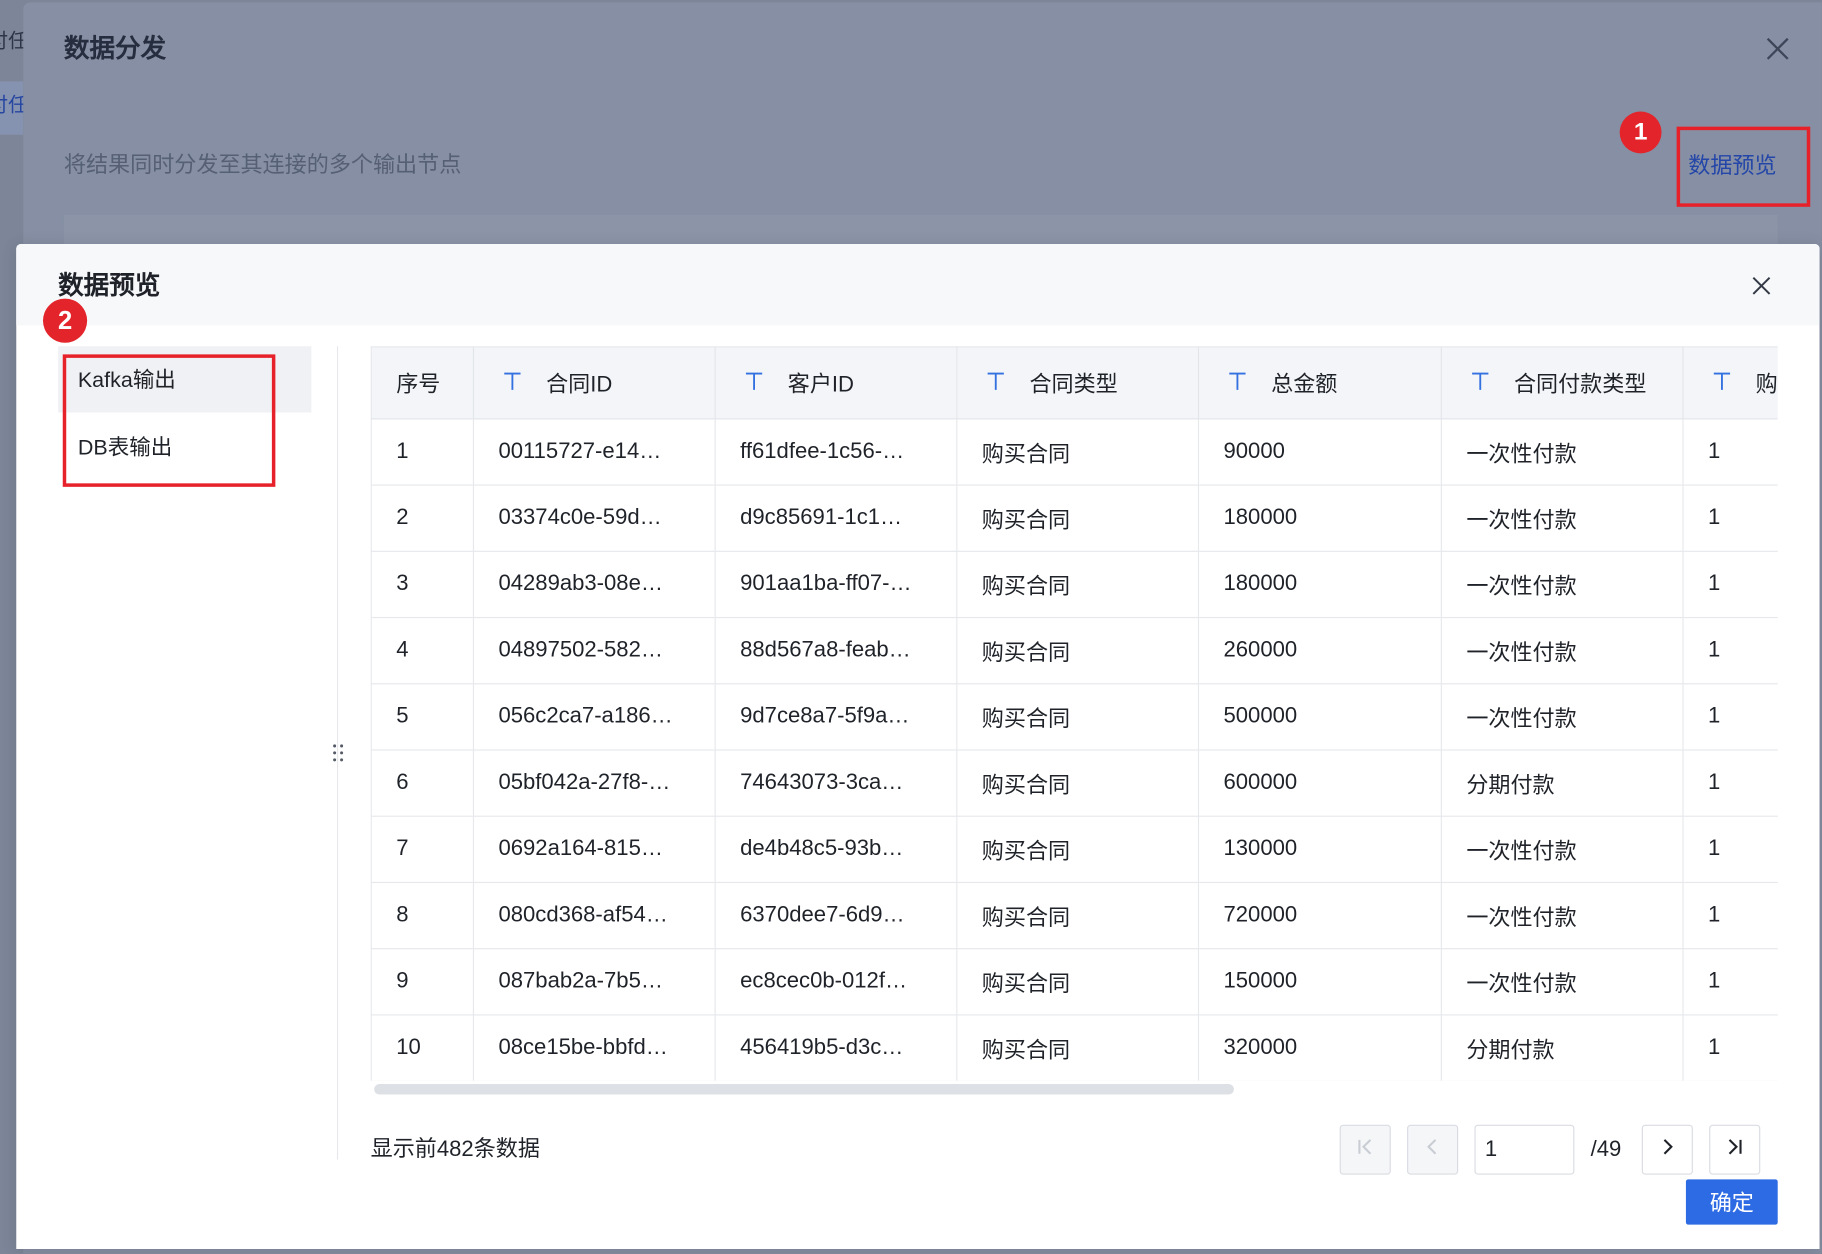 This screenshot has height=1254, width=1822. I want to click on table-header-row: 序号 合同ID 客户ID 合同类型 总金额 合同付款类型 购, so click(1074, 383).